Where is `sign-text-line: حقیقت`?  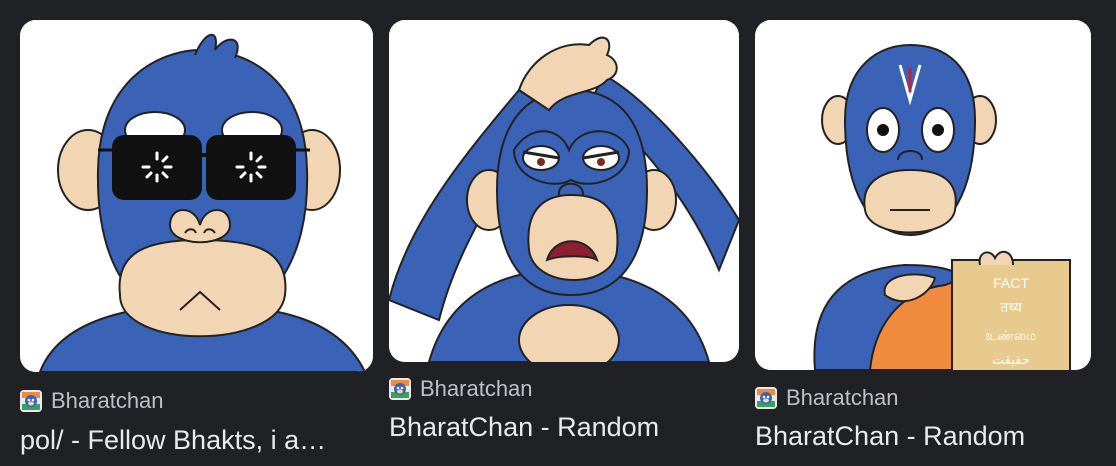
sign-text-line: حقیقت is located at coordinates (1011, 360).